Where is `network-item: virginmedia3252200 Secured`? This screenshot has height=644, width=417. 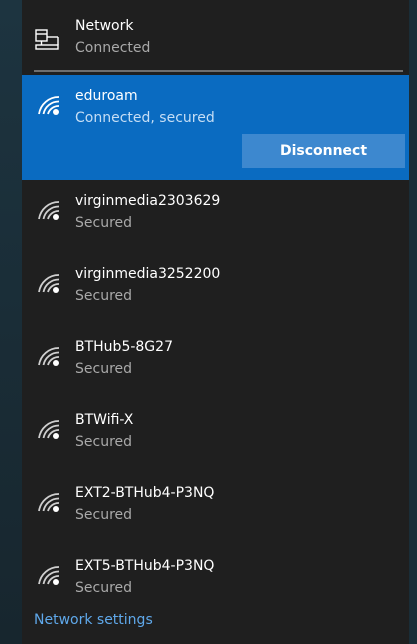 network-item: virginmedia3252200 Secured is located at coordinates (215, 289).